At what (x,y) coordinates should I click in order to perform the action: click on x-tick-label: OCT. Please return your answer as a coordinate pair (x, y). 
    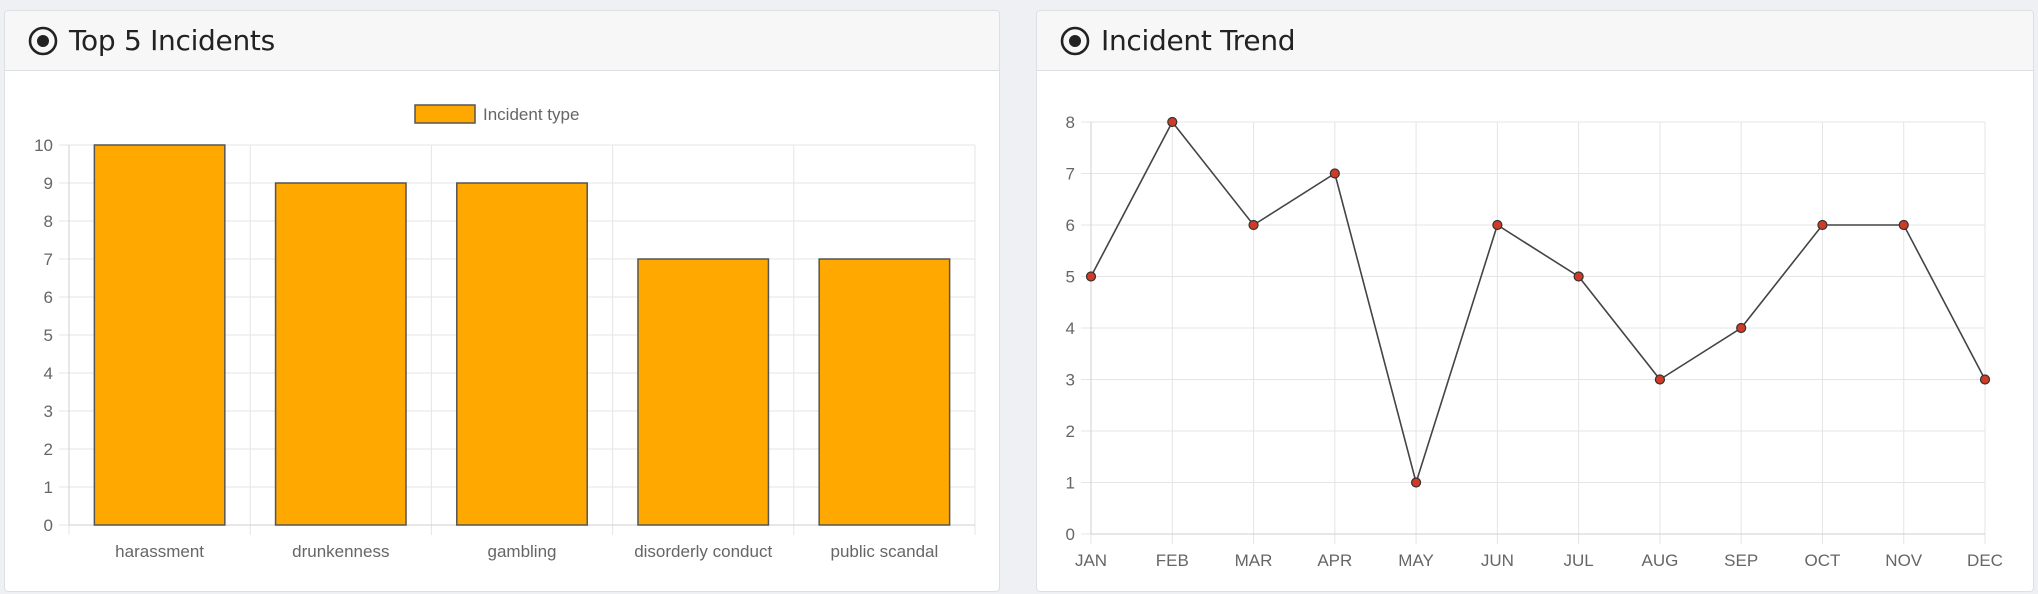
    Looking at the image, I should click on (1823, 560).